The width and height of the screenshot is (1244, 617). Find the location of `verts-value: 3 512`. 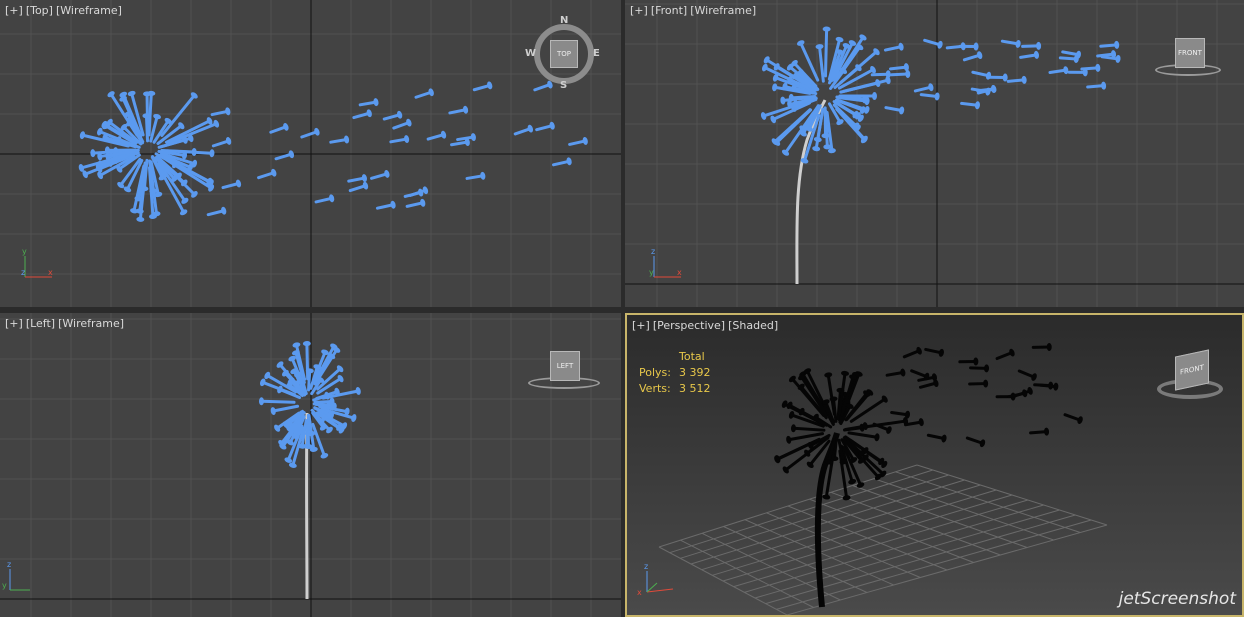

verts-value: 3 512 is located at coordinates (695, 388).